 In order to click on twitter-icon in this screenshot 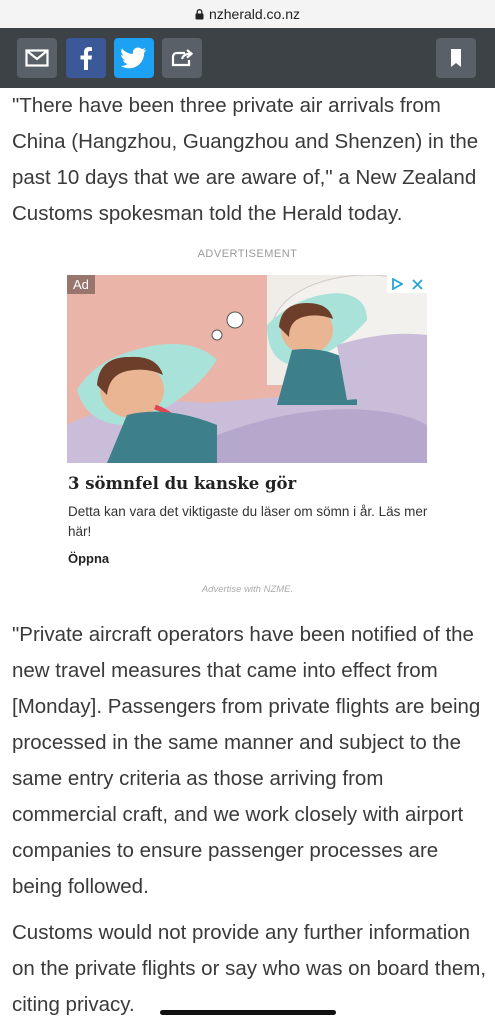, I will do `click(133, 58)`.